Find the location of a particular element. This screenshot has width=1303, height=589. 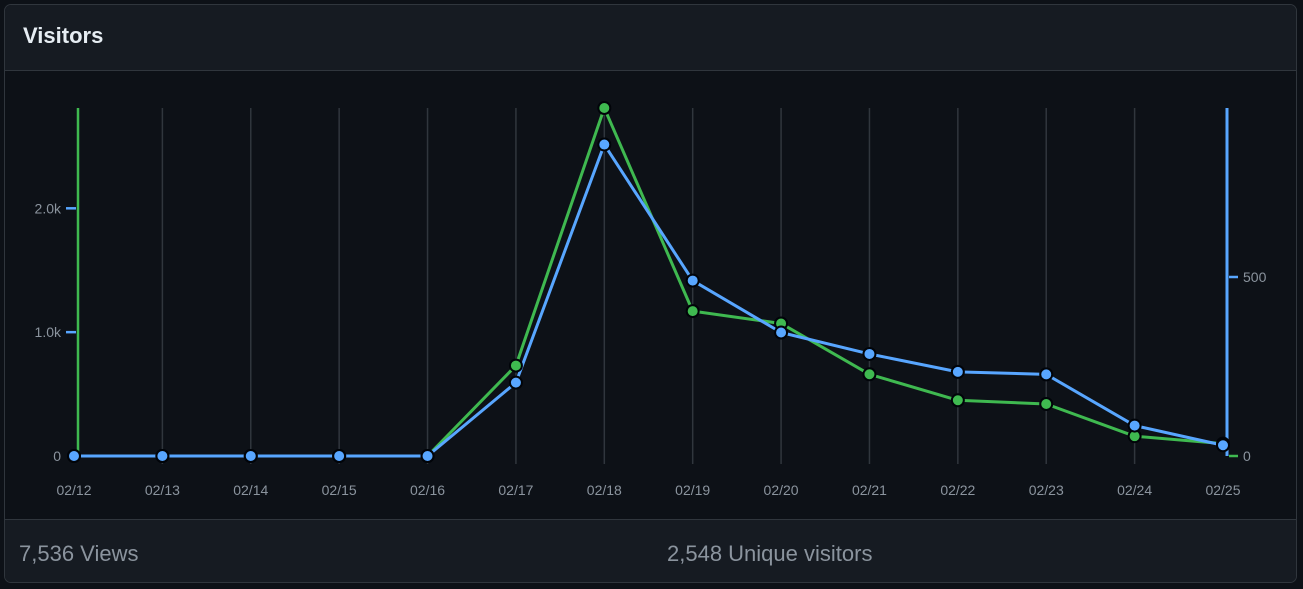

x-tick-label: 02/25 is located at coordinates (1222, 490).